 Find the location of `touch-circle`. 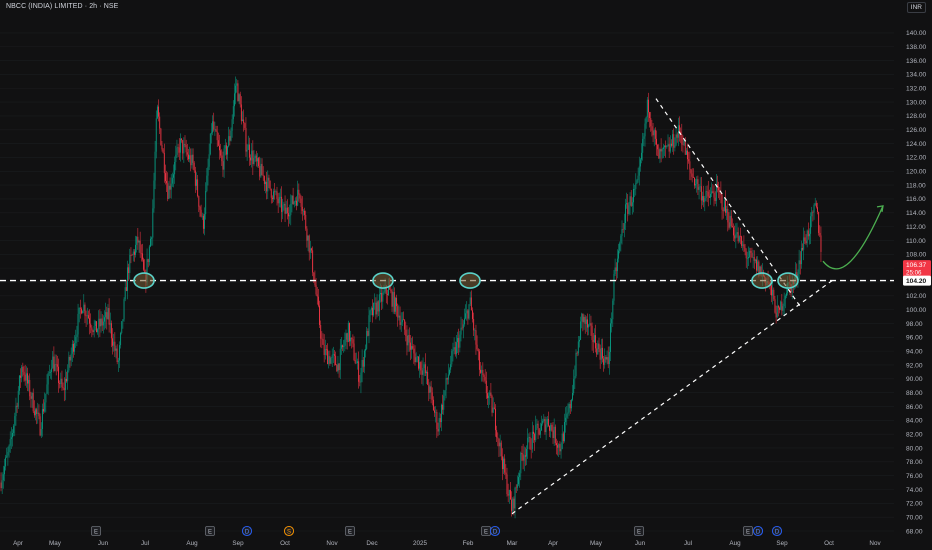

touch-circle is located at coordinates (788, 280).